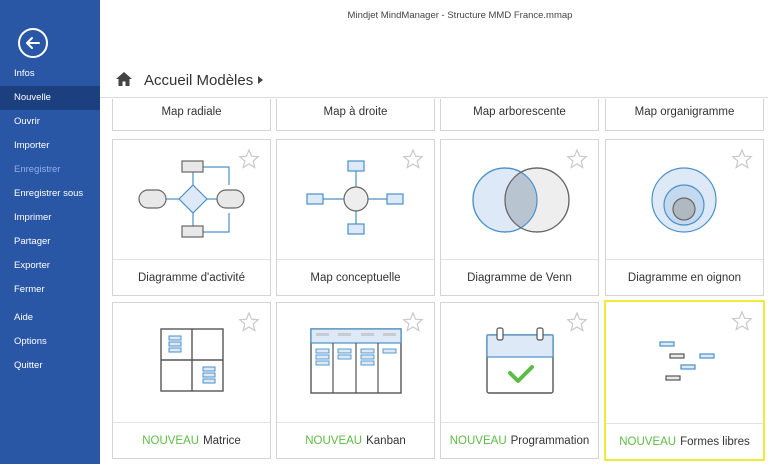 This screenshot has width=768, height=464. What do you see at coordinates (550, 441) in the screenshot?
I see `template-title: Programmation` at bounding box center [550, 441].